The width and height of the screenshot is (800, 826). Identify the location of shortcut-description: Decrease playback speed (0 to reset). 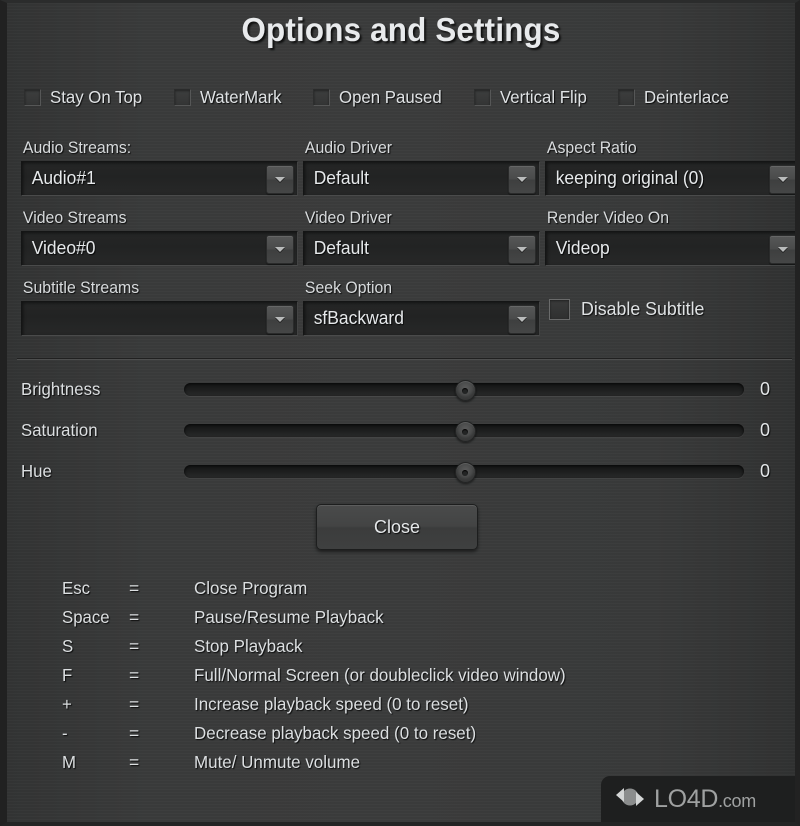
(335, 733).